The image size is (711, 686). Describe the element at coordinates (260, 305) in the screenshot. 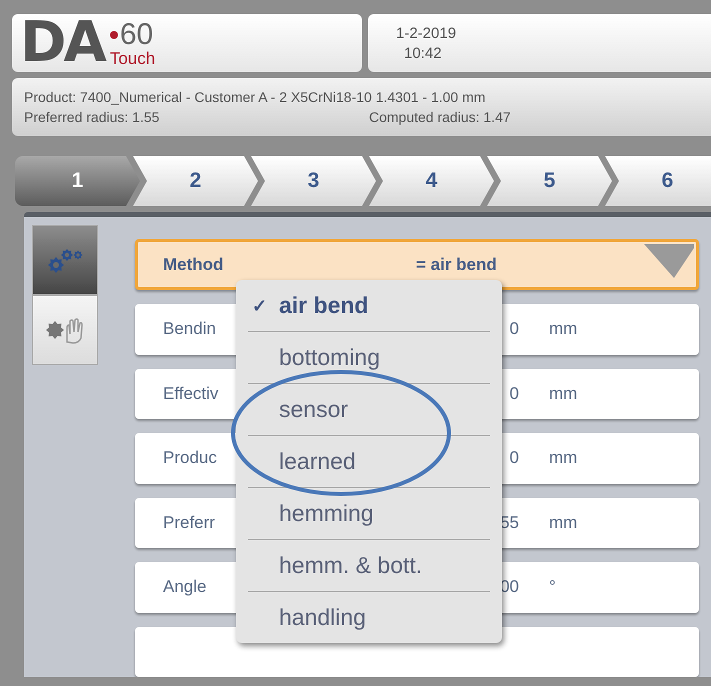

I see `check-mark: ✓` at that location.